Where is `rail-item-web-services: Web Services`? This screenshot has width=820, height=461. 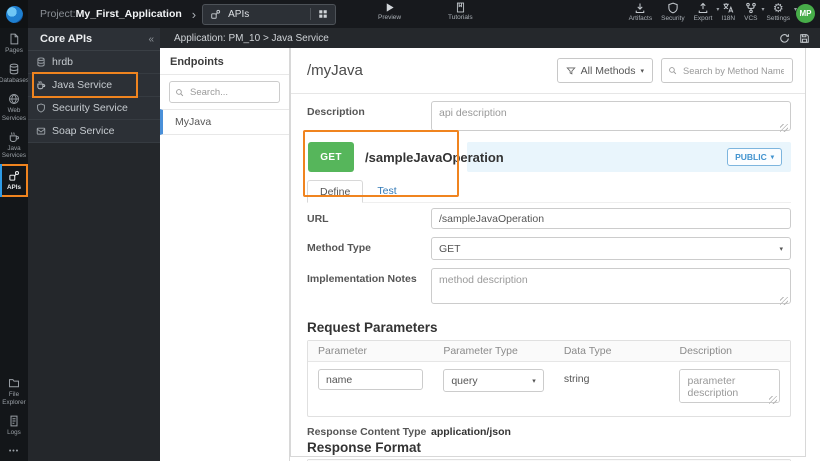 rail-item-web-services: Web Services is located at coordinates (14, 106).